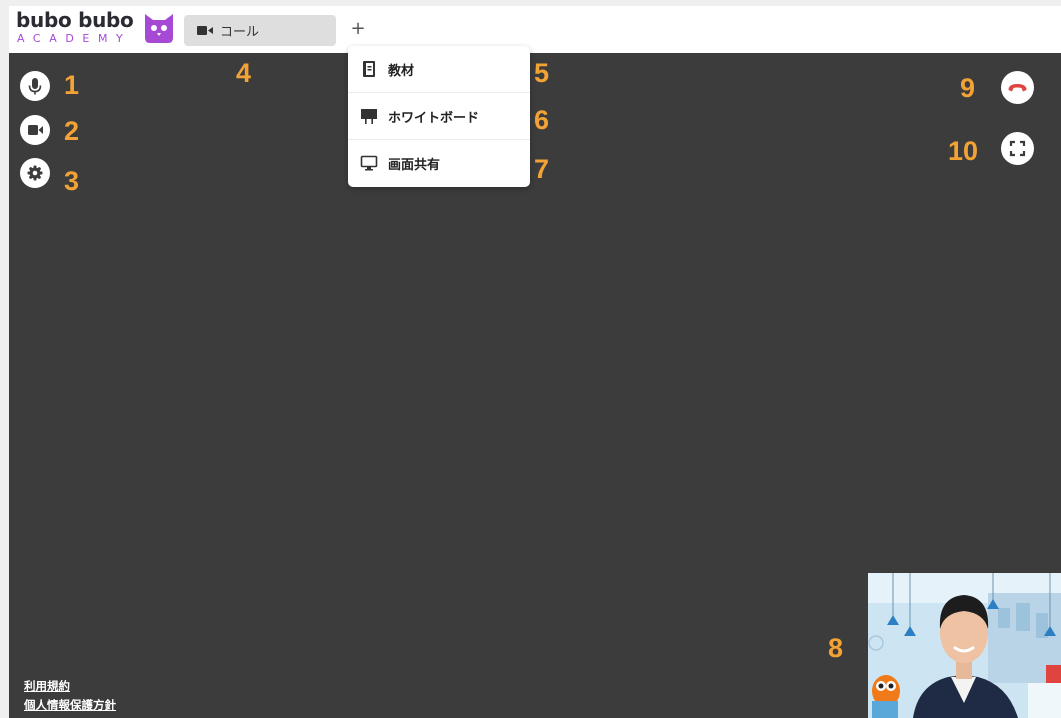  Describe the element at coordinates (439, 69) in the screenshot. I see `menu-item-materials: 教材` at that location.